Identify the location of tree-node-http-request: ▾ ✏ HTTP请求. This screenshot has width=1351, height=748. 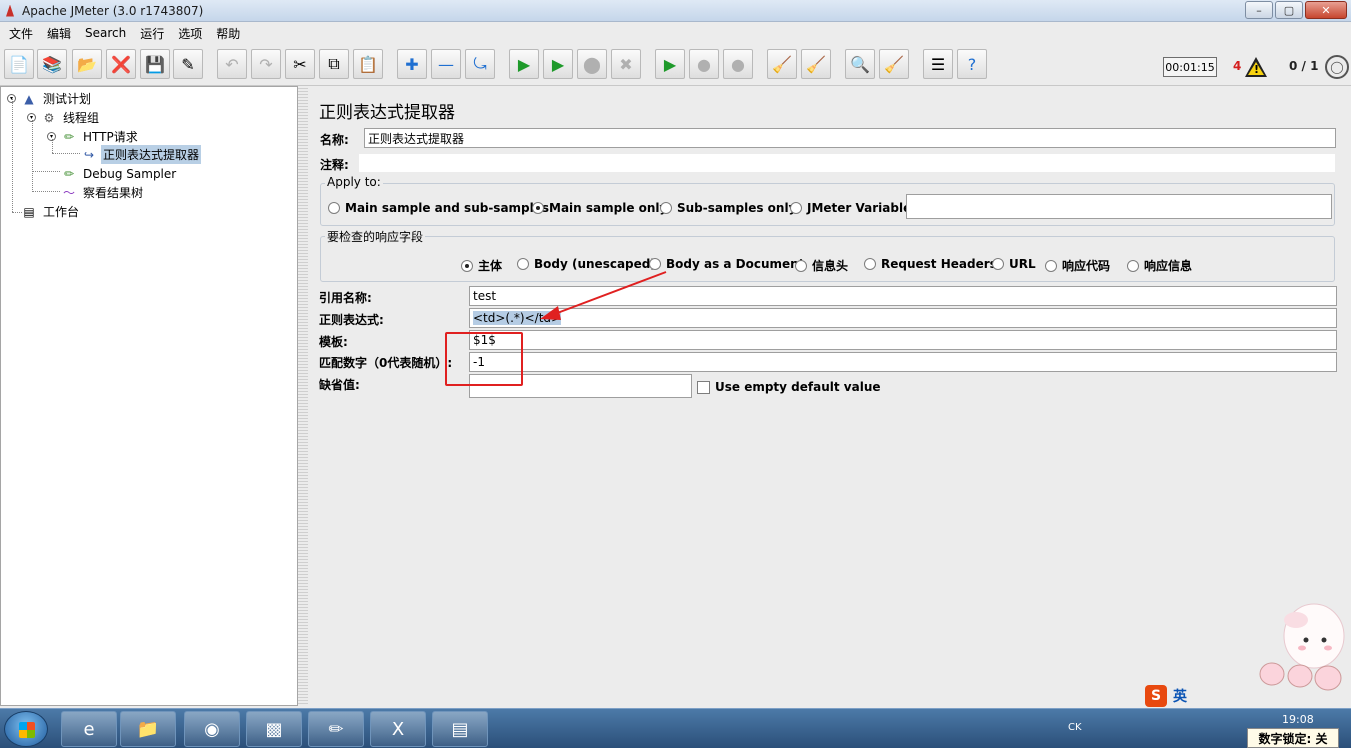
(93, 136).